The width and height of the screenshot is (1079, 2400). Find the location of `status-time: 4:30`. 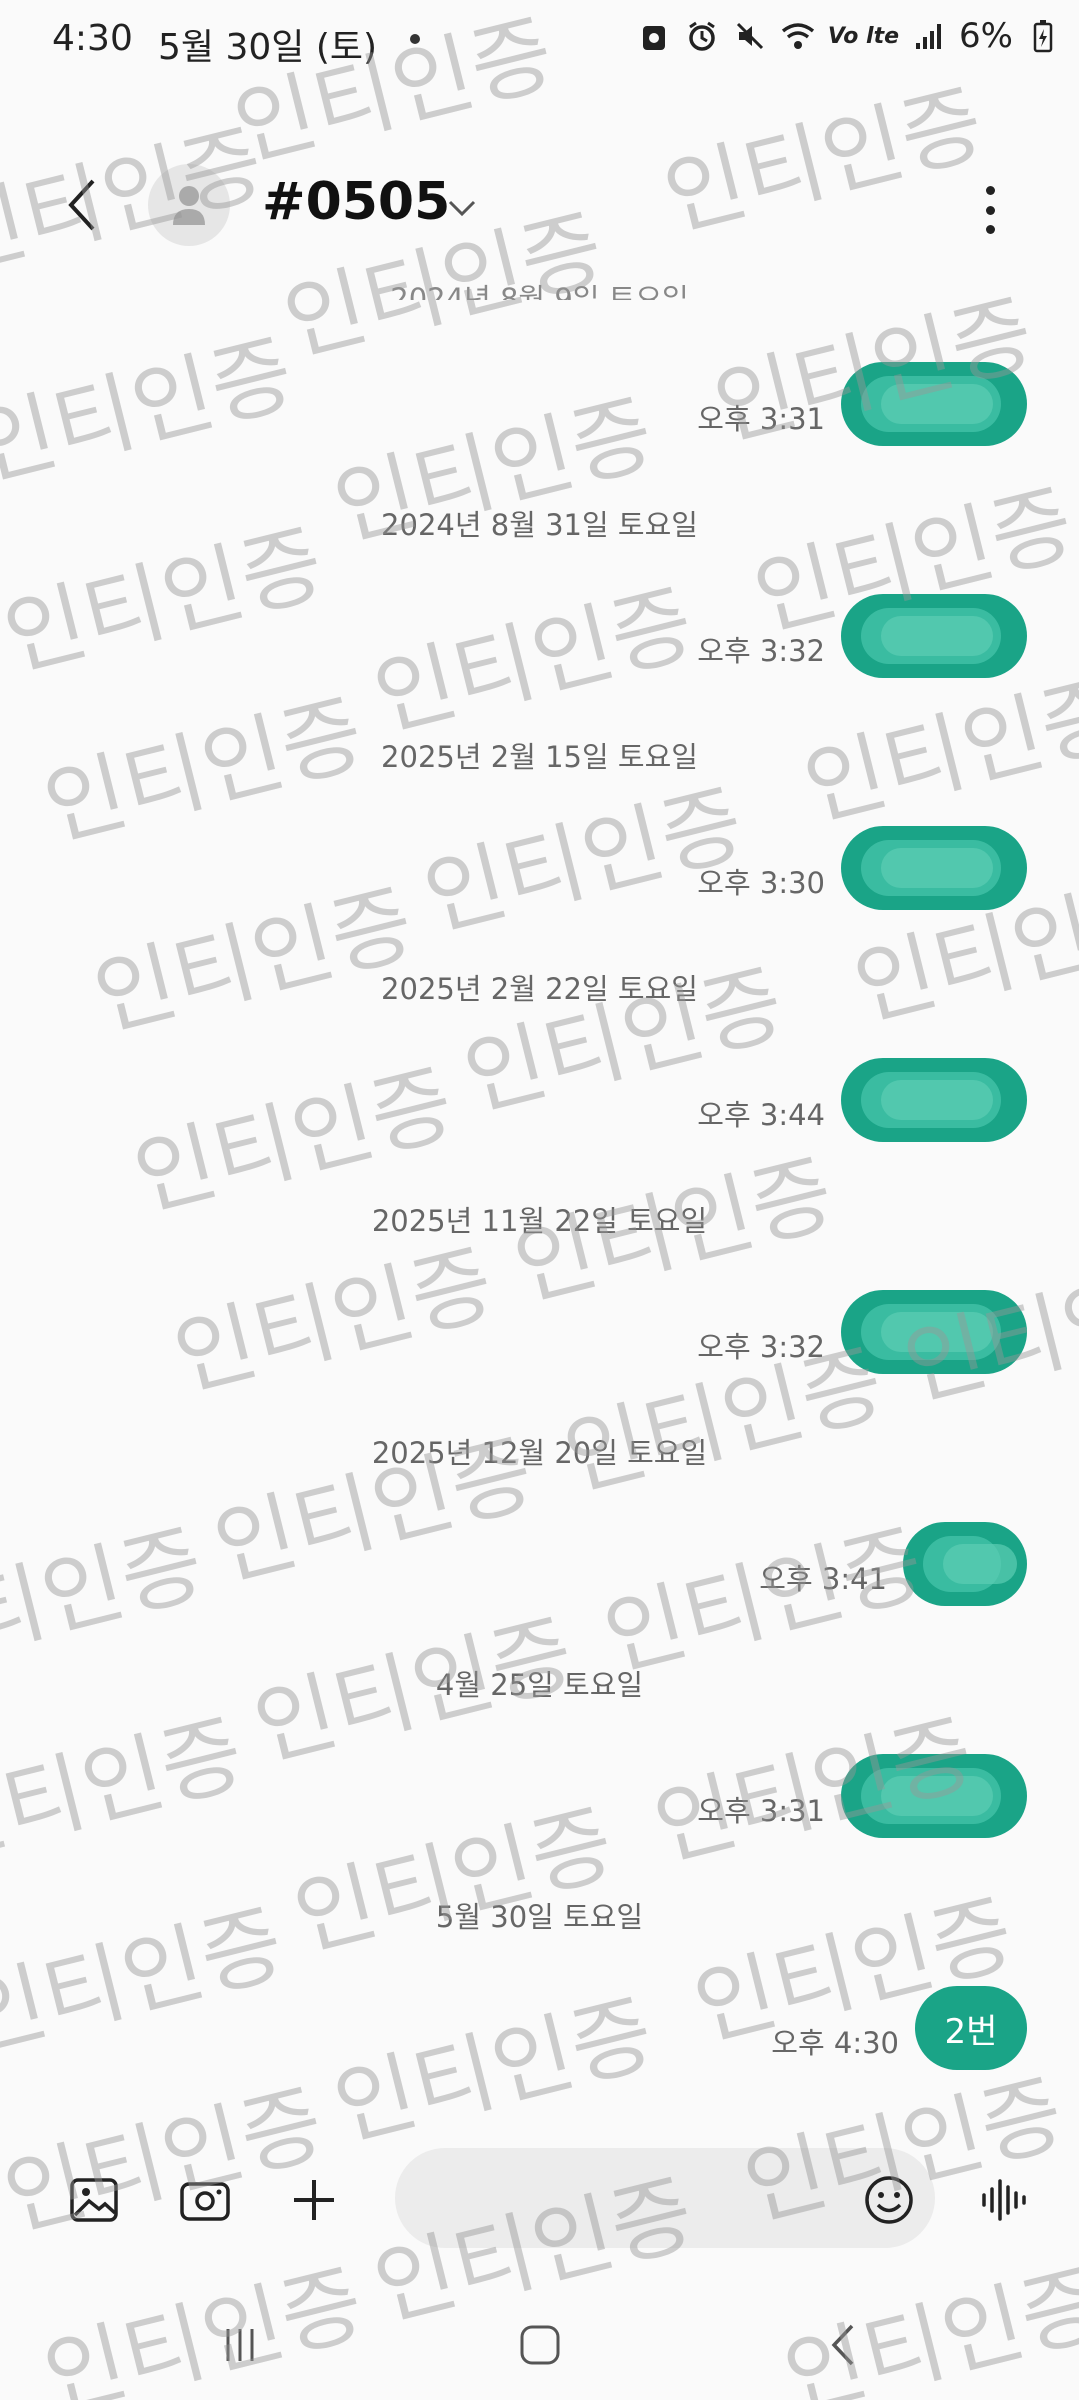

status-time: 4:30 is located at coordinates (92, 38).